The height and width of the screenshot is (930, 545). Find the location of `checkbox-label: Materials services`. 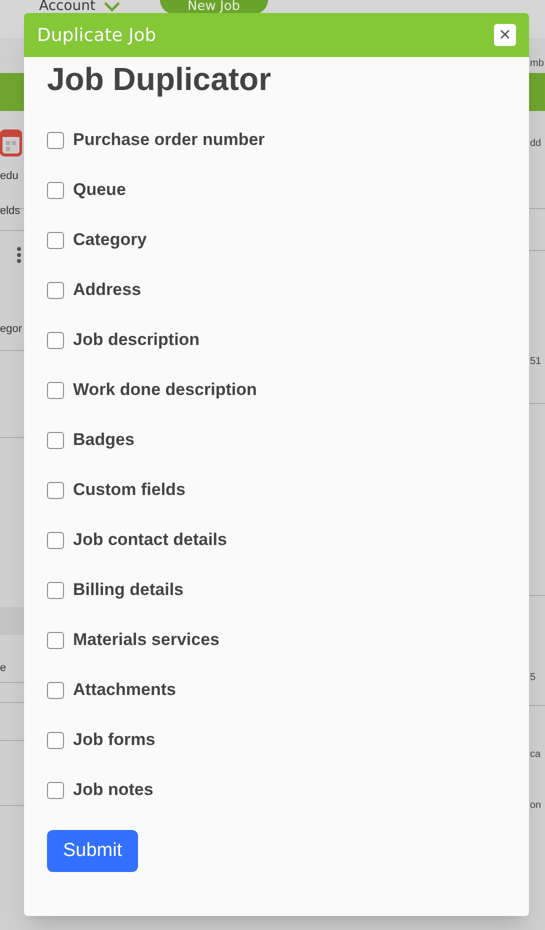

checkbox-label: Materials services is located at coordinates (146, 640).